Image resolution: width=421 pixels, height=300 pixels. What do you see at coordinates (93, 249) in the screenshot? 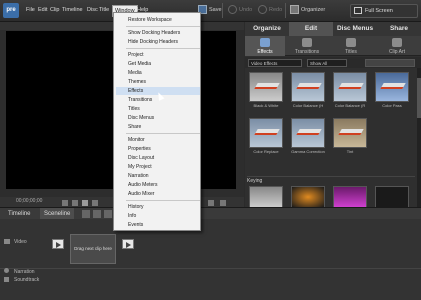
I see `clip-drop-zone: Drag next clip here` at bounding box center [93, 249].